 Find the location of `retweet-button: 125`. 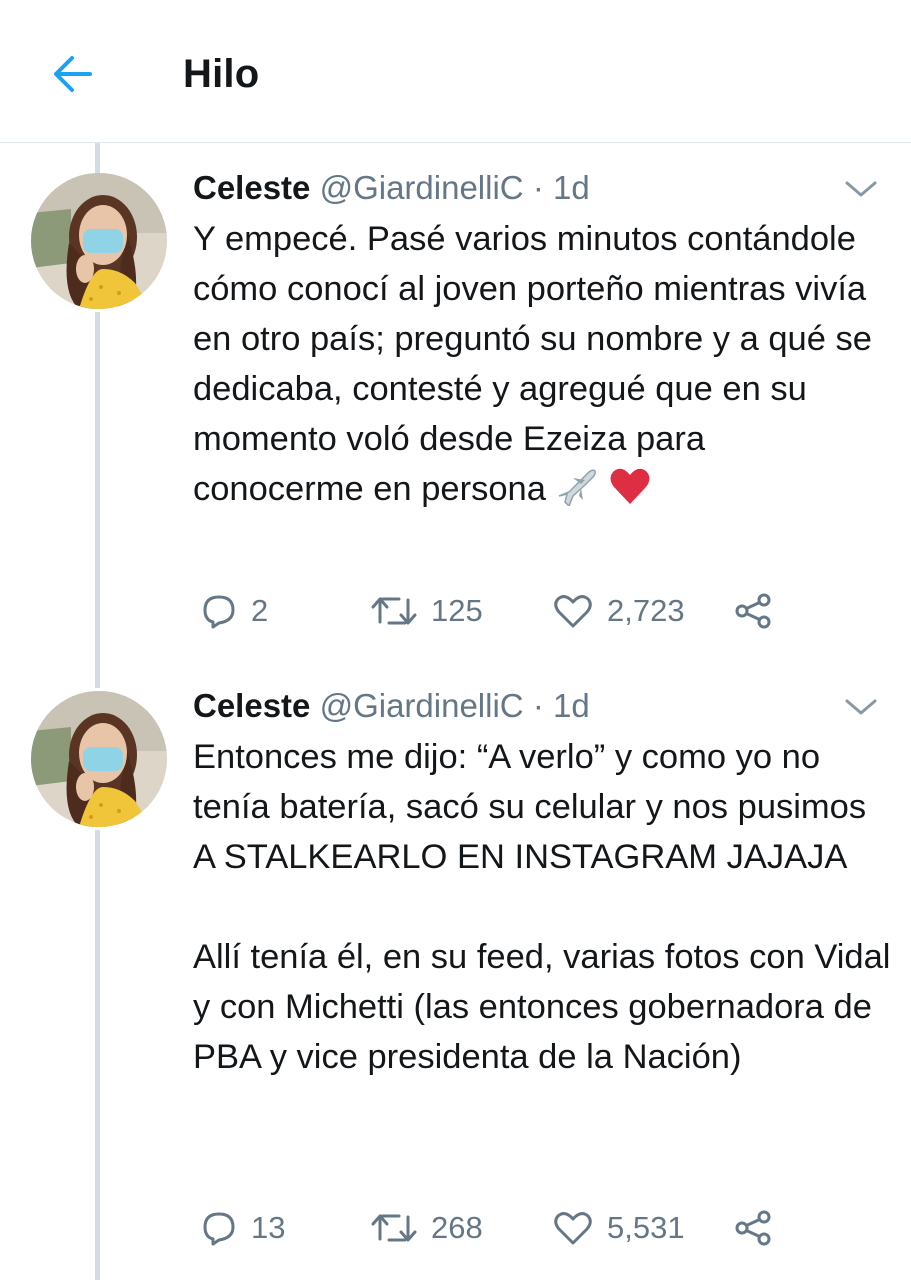

retweet-button: 125 is located at coordinates (427, 611).